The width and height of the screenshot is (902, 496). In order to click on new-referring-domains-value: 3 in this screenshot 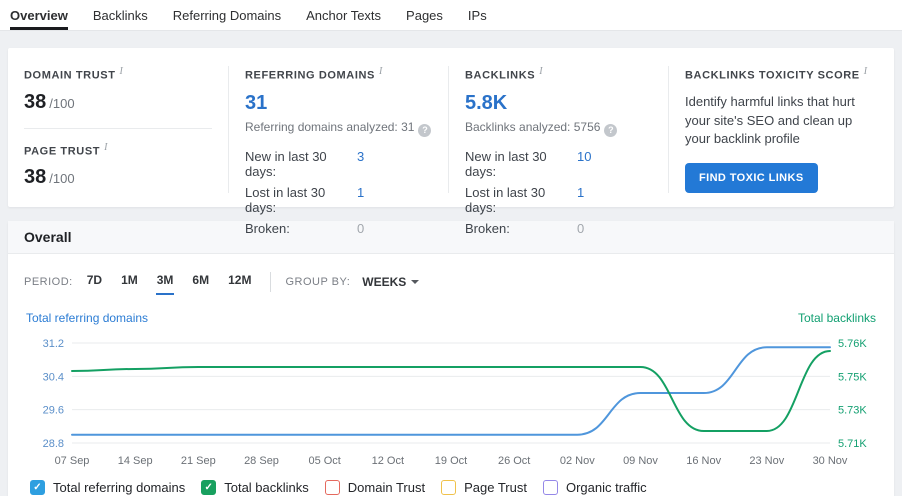, I will do `click(360, 164)`.